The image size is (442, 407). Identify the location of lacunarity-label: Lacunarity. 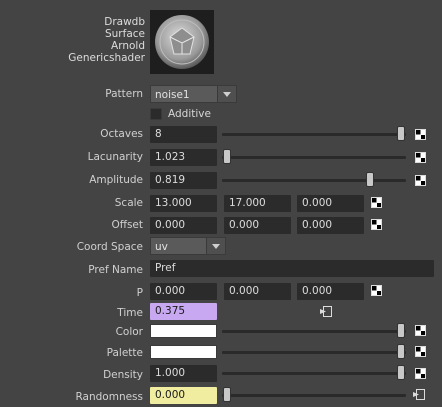
(115, 157).